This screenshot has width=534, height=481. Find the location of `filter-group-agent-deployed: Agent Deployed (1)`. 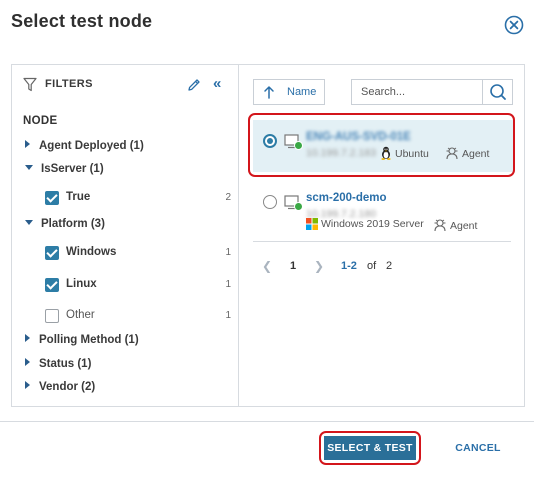

filter-group-agent-deployed: Agent Deployed (1) is located at coordinates (84, 148).